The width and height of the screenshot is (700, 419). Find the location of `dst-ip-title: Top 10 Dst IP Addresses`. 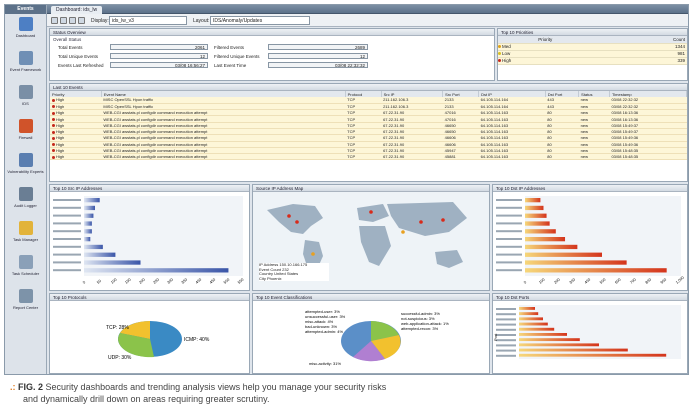

dst-ip-title: Top 10 Dst IP Addresses is located at coordinates (590, 188).